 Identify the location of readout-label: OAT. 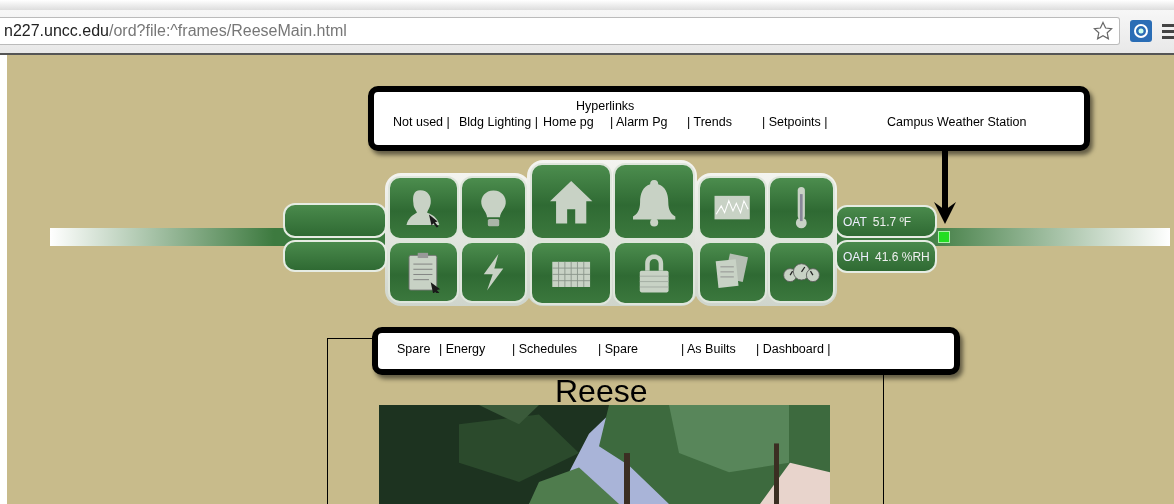
(855, 221).